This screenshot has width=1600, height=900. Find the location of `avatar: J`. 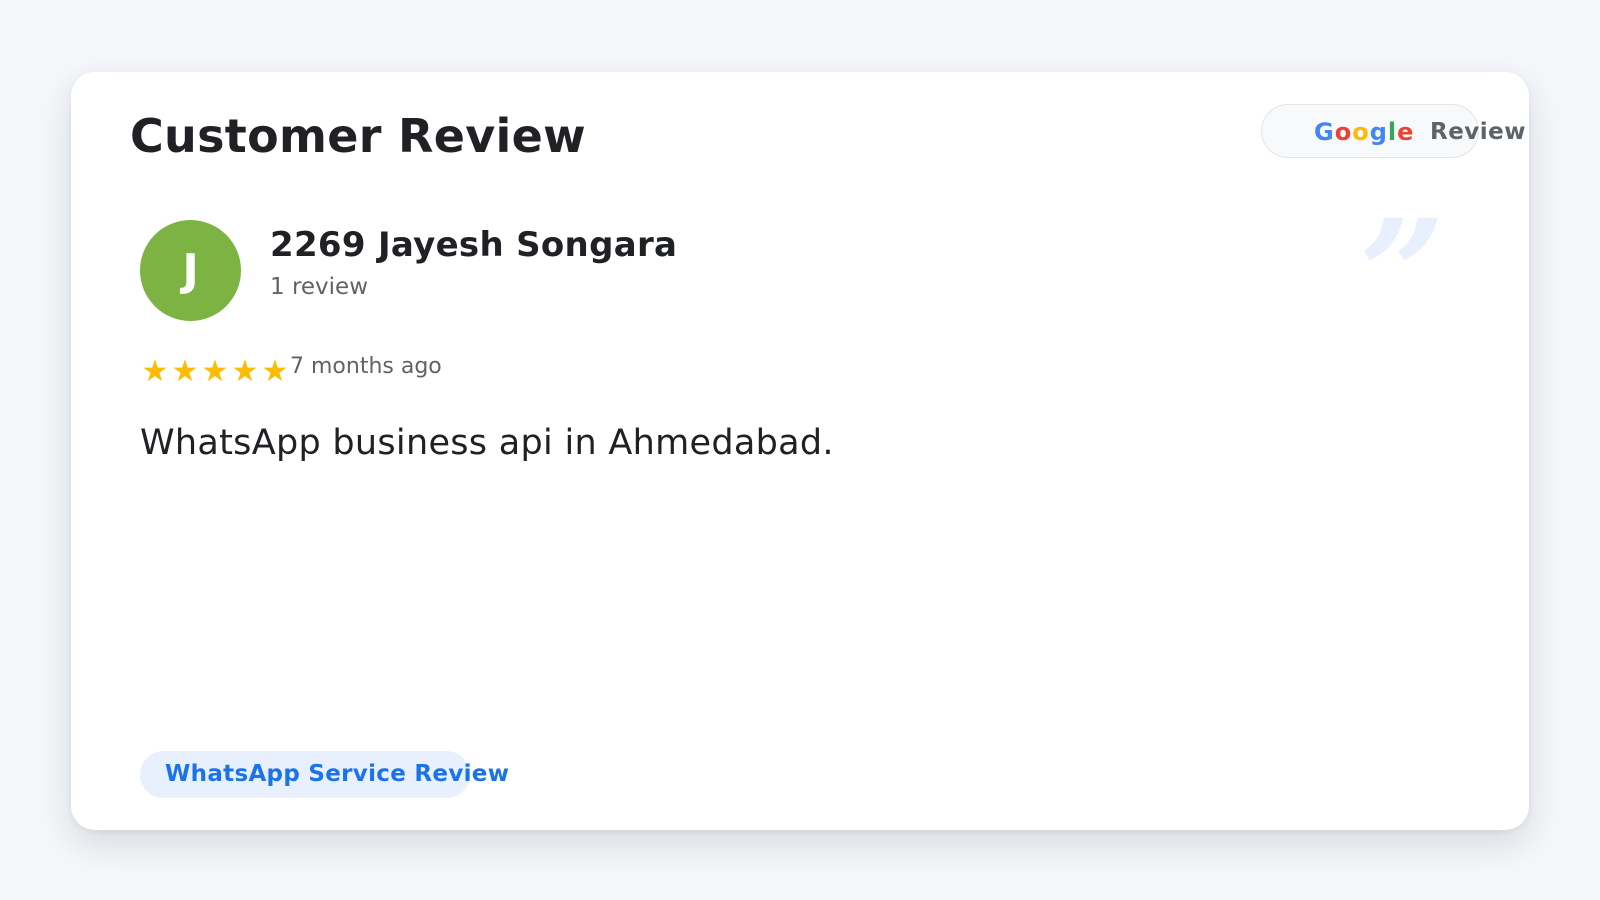

avatar: J is located at coordinates (190, 270).